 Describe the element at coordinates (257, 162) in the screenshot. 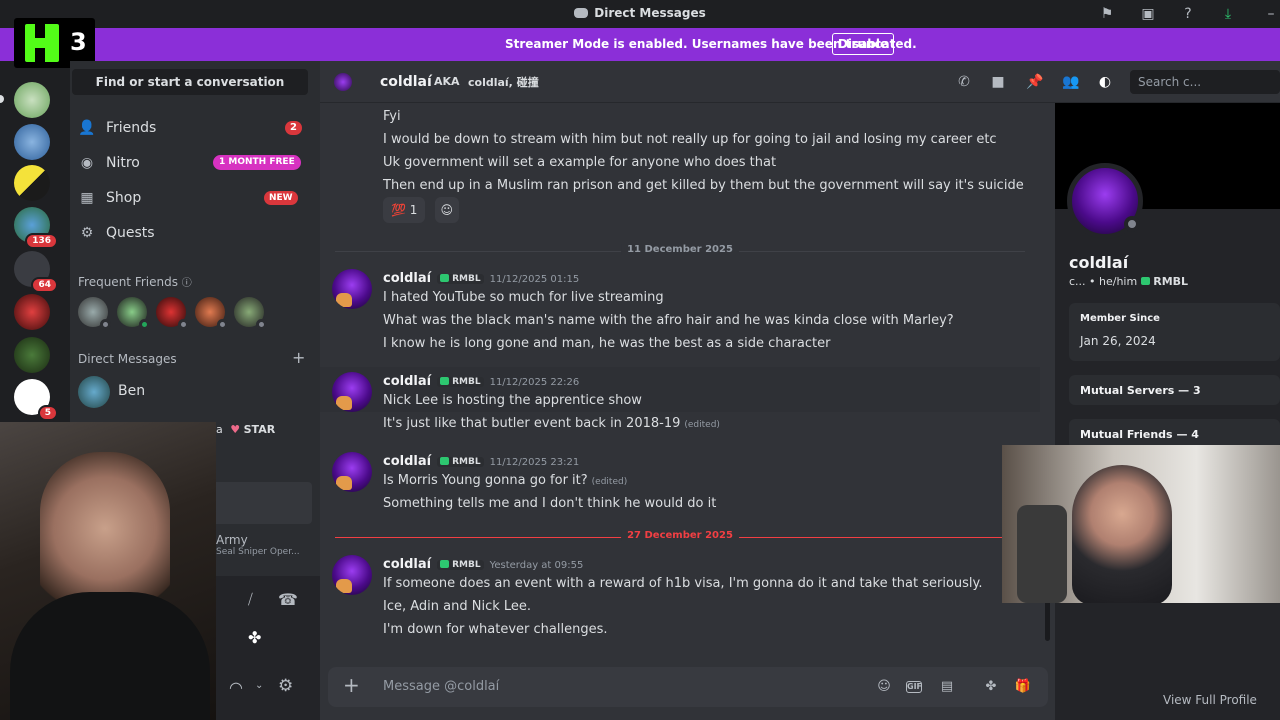

I see `nitro-badge: 1 MONTH FREE` at that location.